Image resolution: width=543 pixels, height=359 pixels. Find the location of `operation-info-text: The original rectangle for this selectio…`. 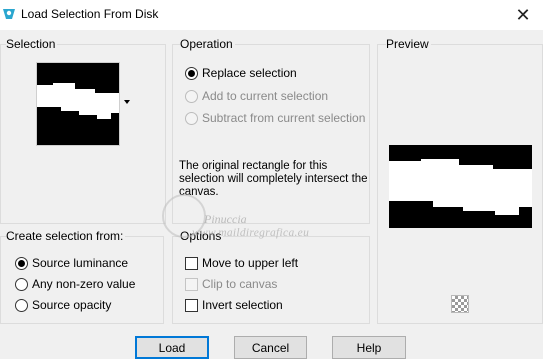

operation-info-text: The original rectangle for this selectio… is located at coordinates (273, 179).